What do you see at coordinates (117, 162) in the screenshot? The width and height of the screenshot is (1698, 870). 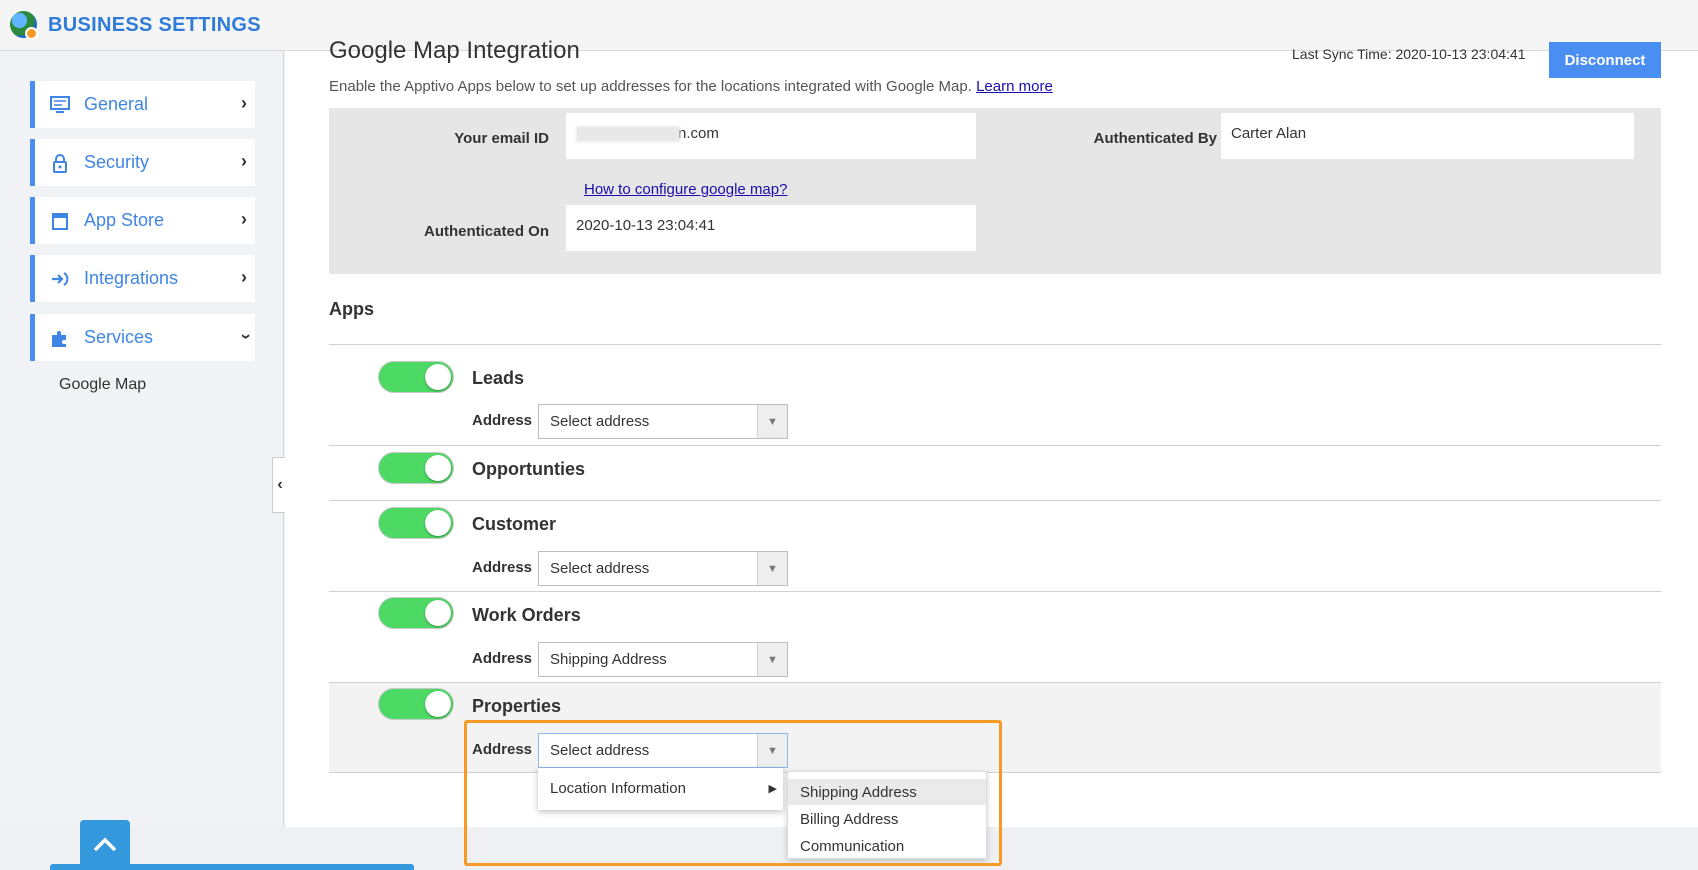 I see `sidebar-item-label: Security` at bounding box center [117, 162].